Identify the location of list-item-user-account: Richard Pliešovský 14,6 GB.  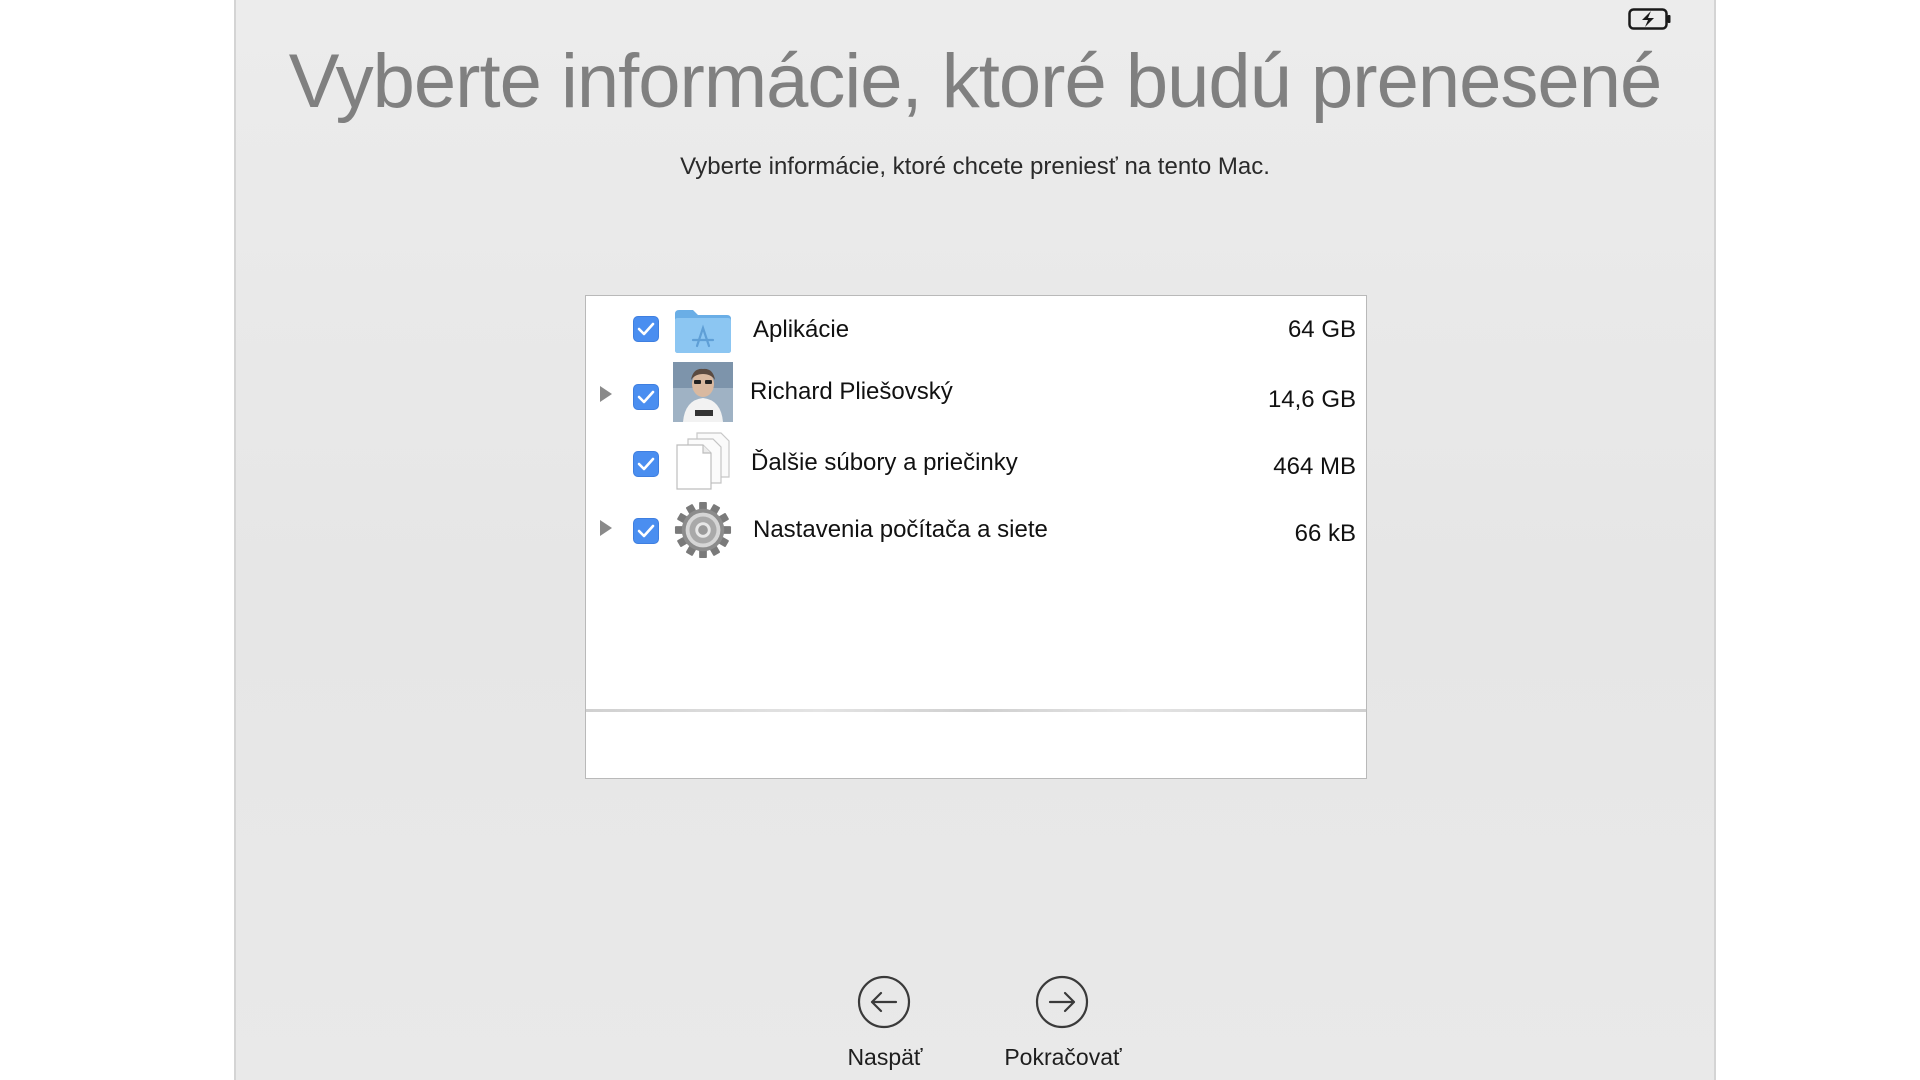
(976, 394).